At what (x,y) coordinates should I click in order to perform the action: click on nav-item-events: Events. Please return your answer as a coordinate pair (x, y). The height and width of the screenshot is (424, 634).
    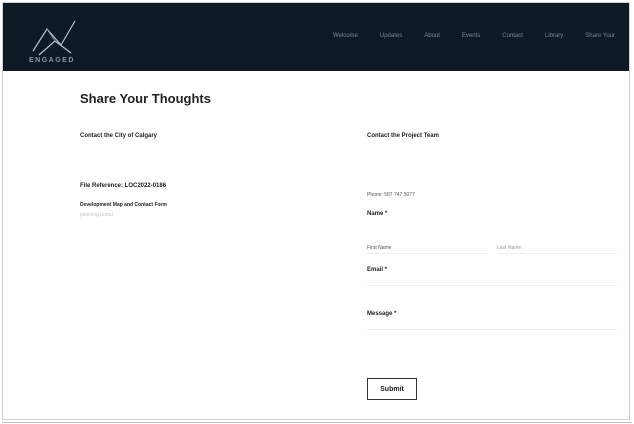
    Looking at the image, I should click on (471, 36).